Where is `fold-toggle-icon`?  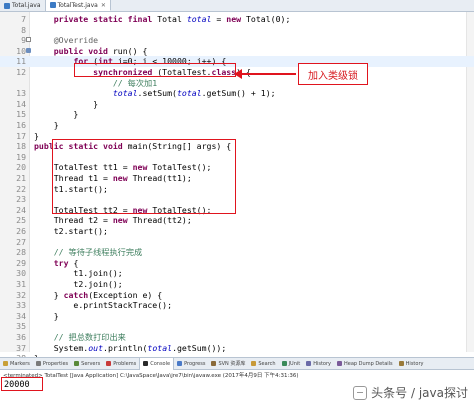 fold-toggle-icon is located at coordinates (28, 40).